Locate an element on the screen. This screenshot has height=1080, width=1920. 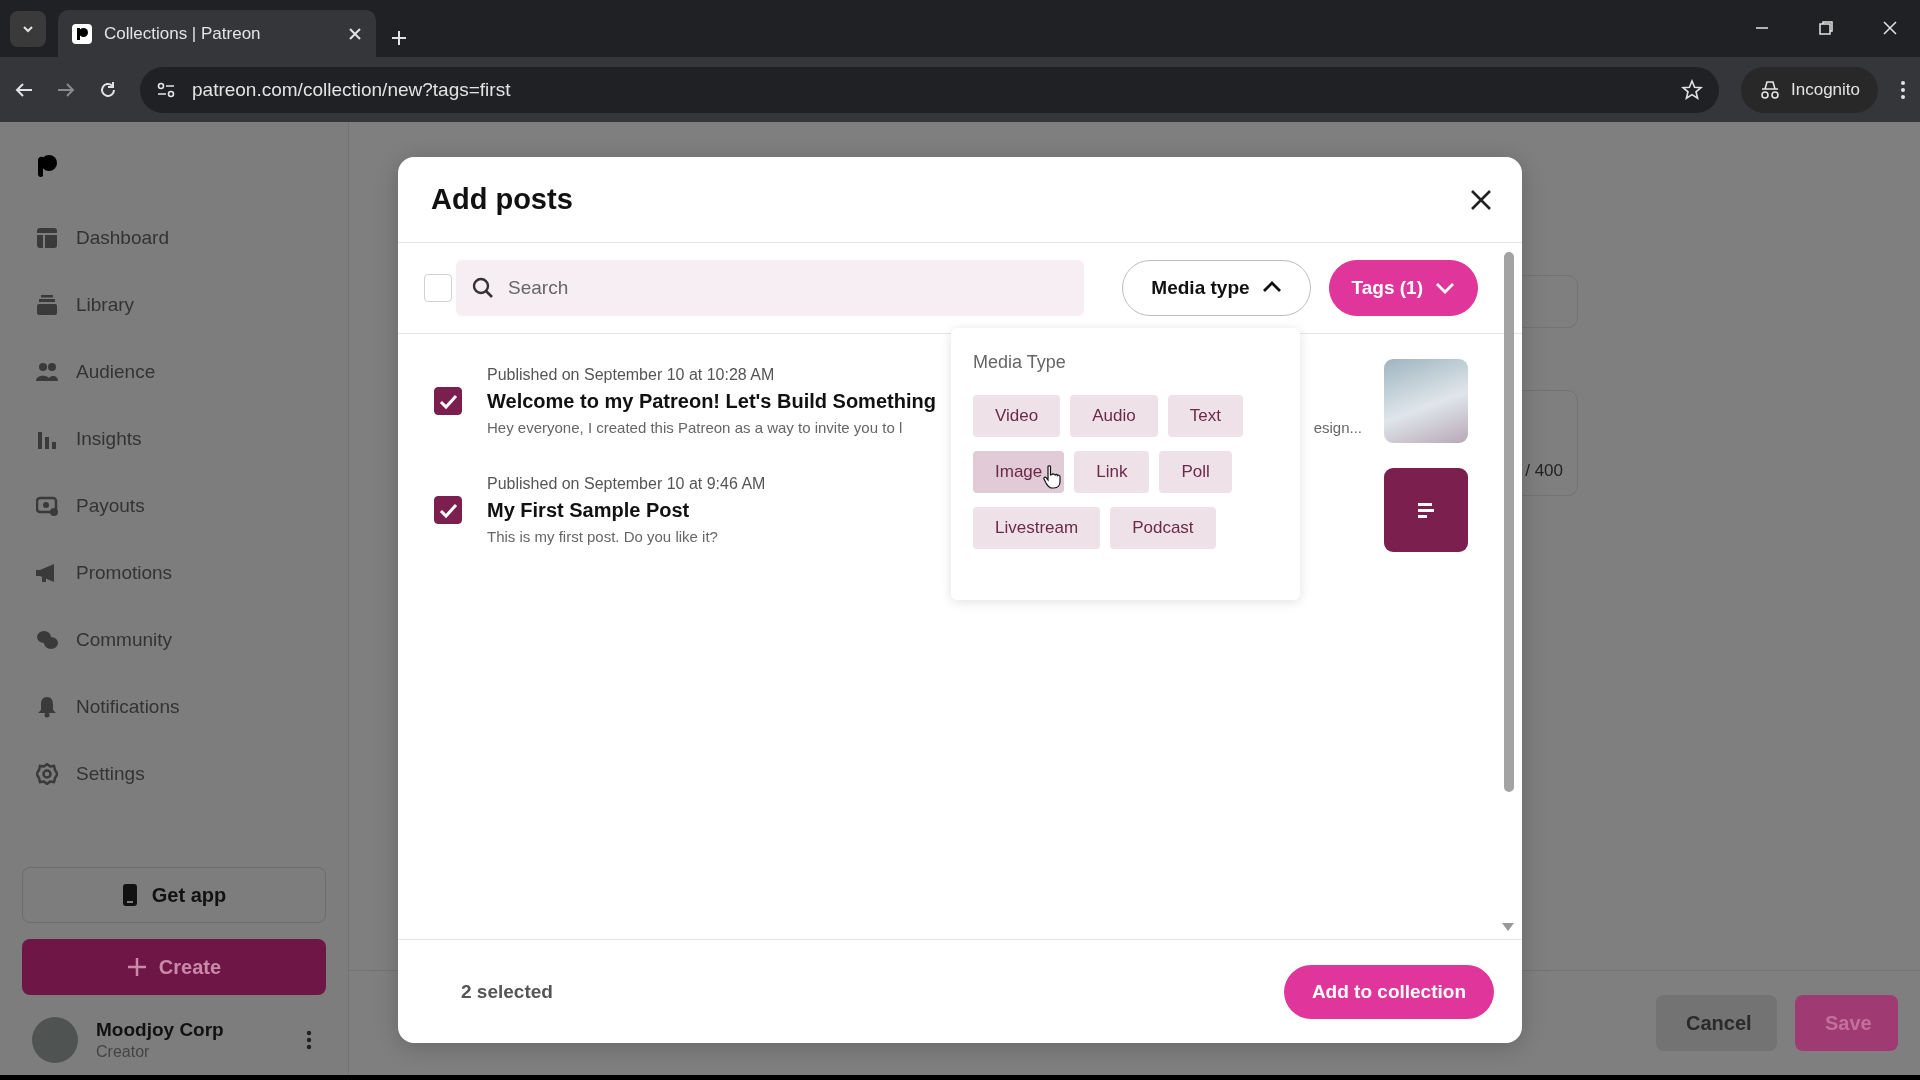
phone-icon is located at coordinates (129, 895).